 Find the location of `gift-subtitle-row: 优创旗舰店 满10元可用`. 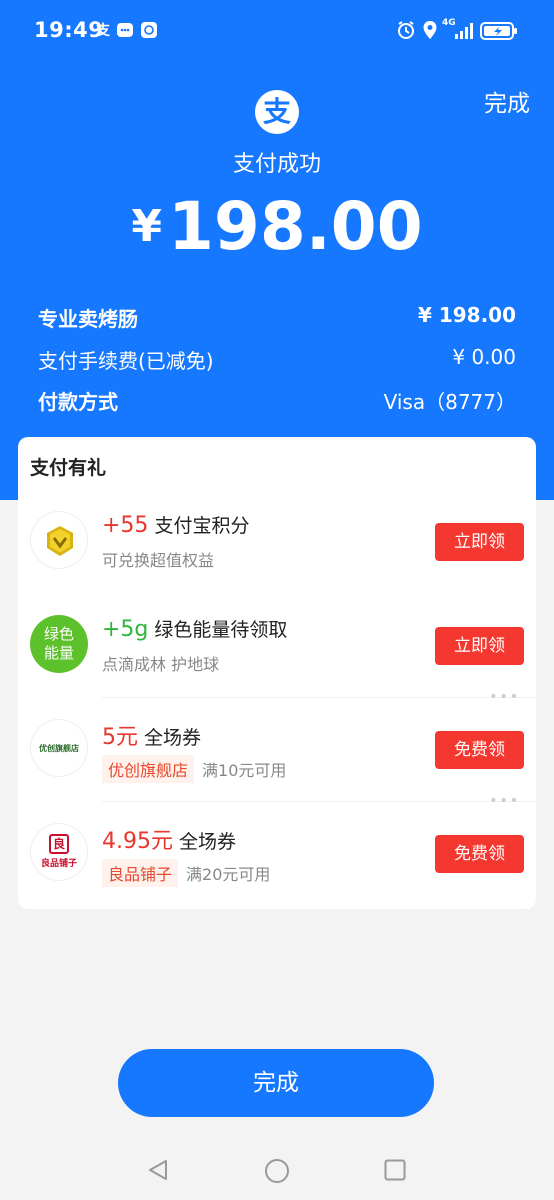

gift-subtitle-row: 优创旗舰店 满10元可用 is located at coordinates (194, 769).